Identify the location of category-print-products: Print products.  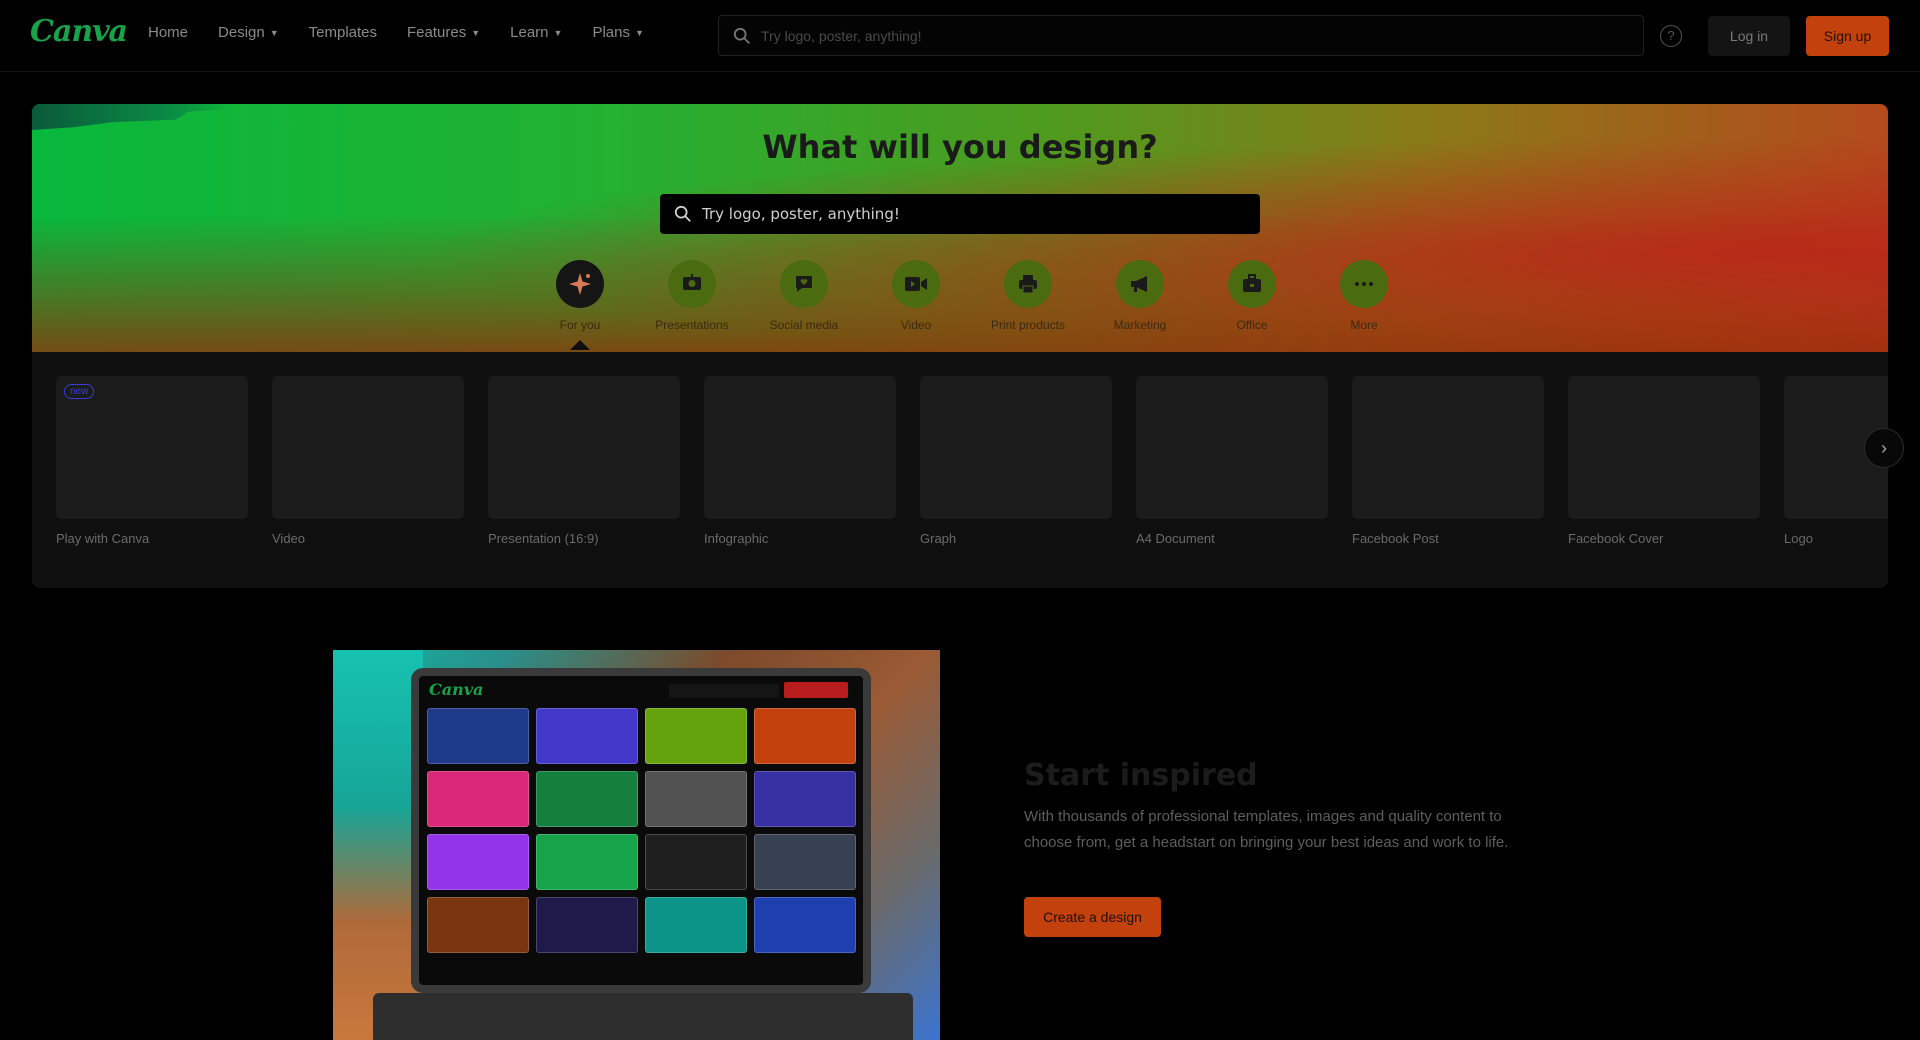
(1028, 296).